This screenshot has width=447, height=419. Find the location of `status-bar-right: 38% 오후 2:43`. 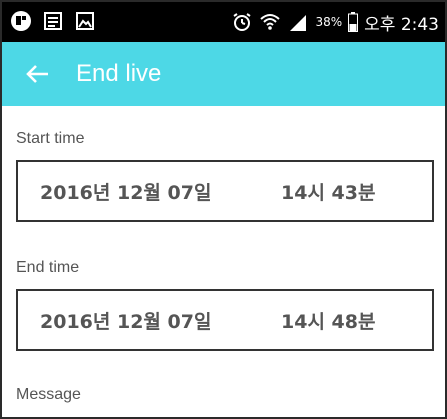

status-bar-right: 38% 오후 2:43 is located at coordinates (335, 22).